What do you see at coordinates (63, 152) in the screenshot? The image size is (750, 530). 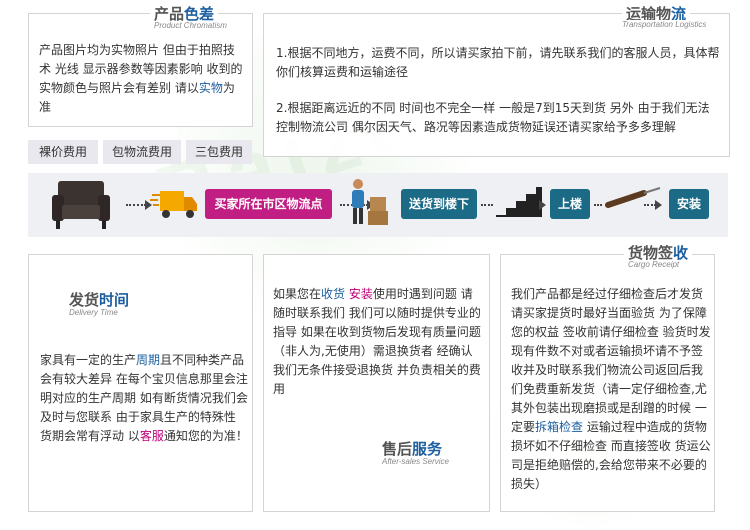 I see `tab-bare-price: 裸价费用` at bounding box center [63, 152].